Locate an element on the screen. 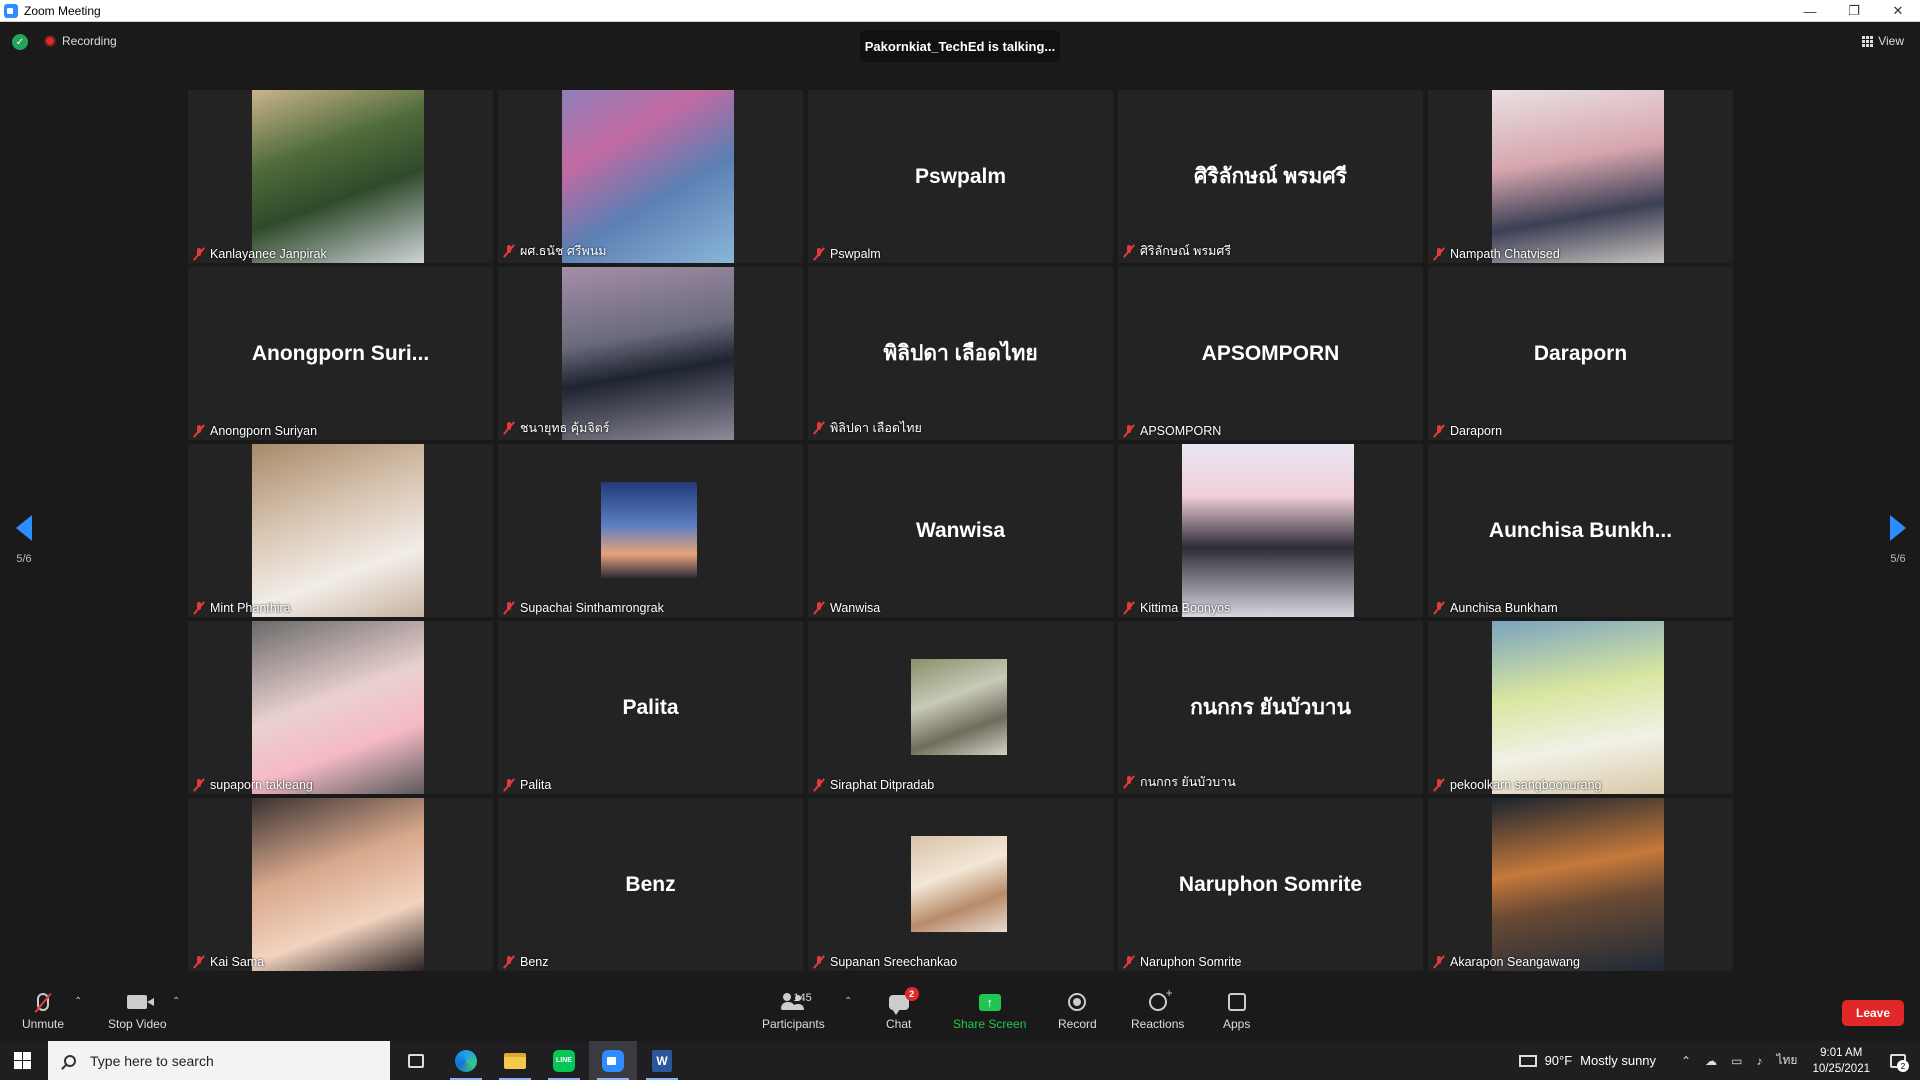  arrow-left-icon is located at coordinates (24, 528).